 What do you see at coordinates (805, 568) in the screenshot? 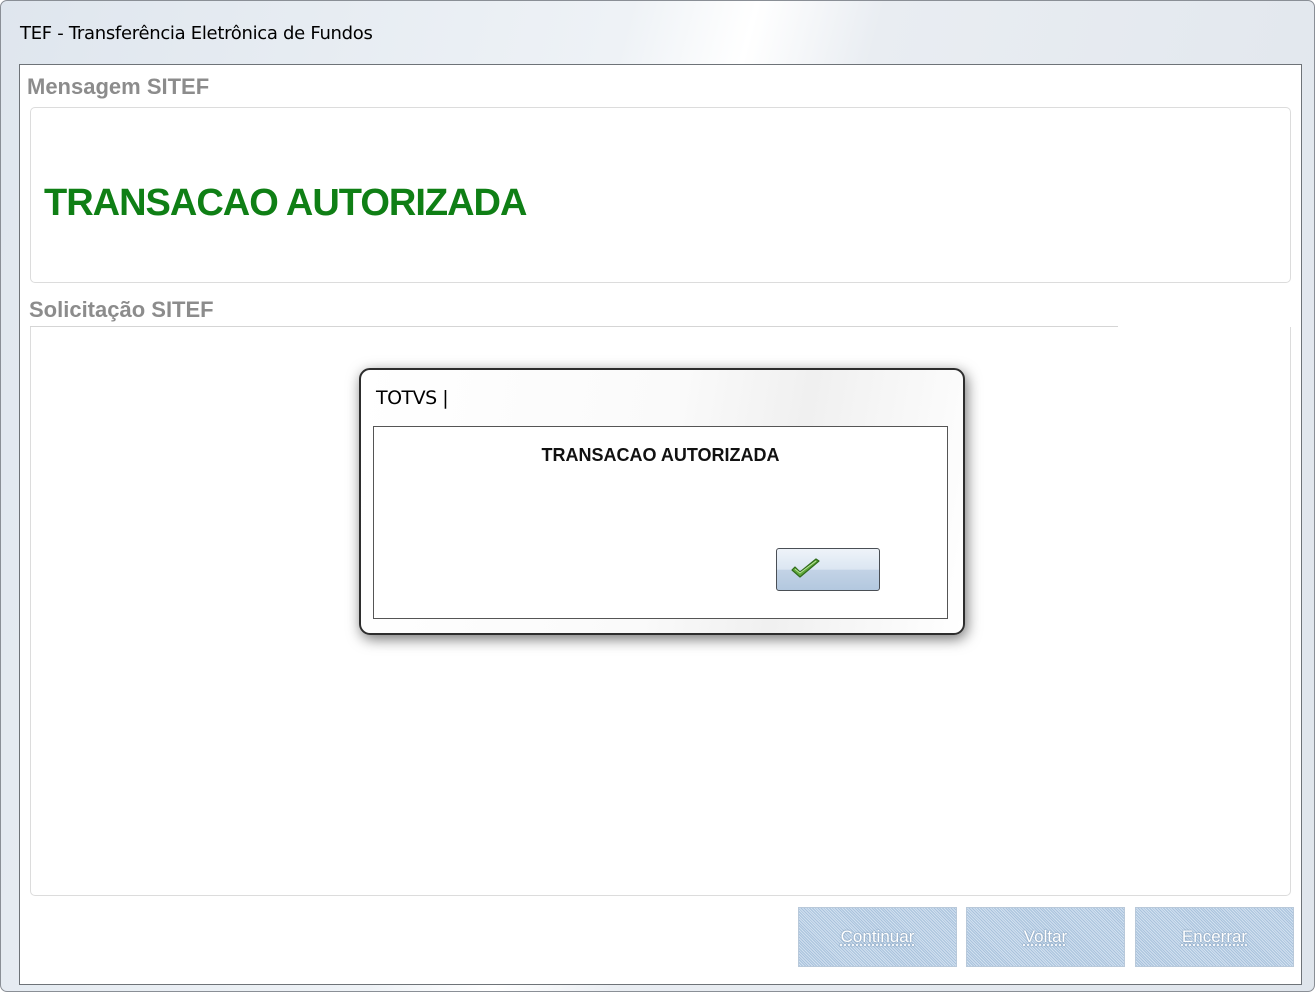
I see `checkmark-icon` at bounding box center [805, 568].